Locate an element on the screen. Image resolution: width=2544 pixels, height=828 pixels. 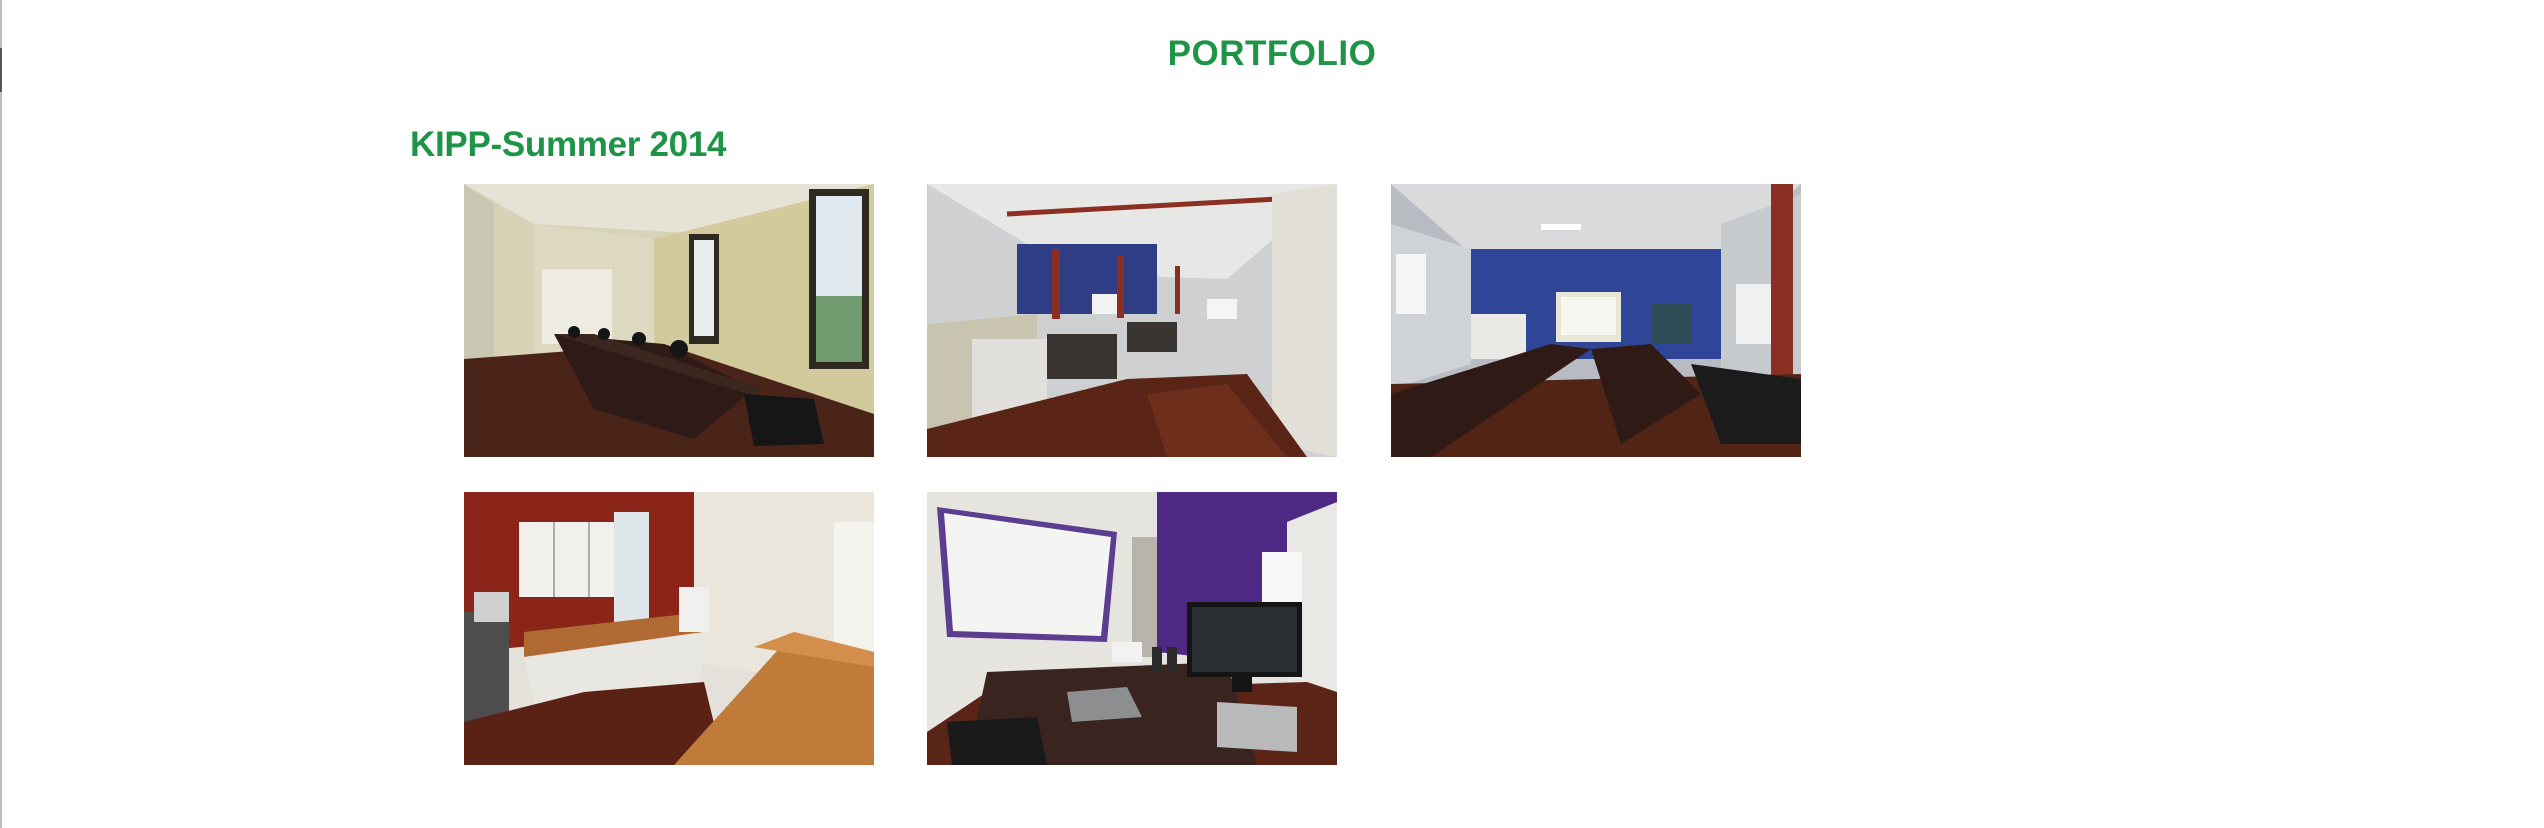
gallery-photo-conference-room is located at coordinates (669, 320).